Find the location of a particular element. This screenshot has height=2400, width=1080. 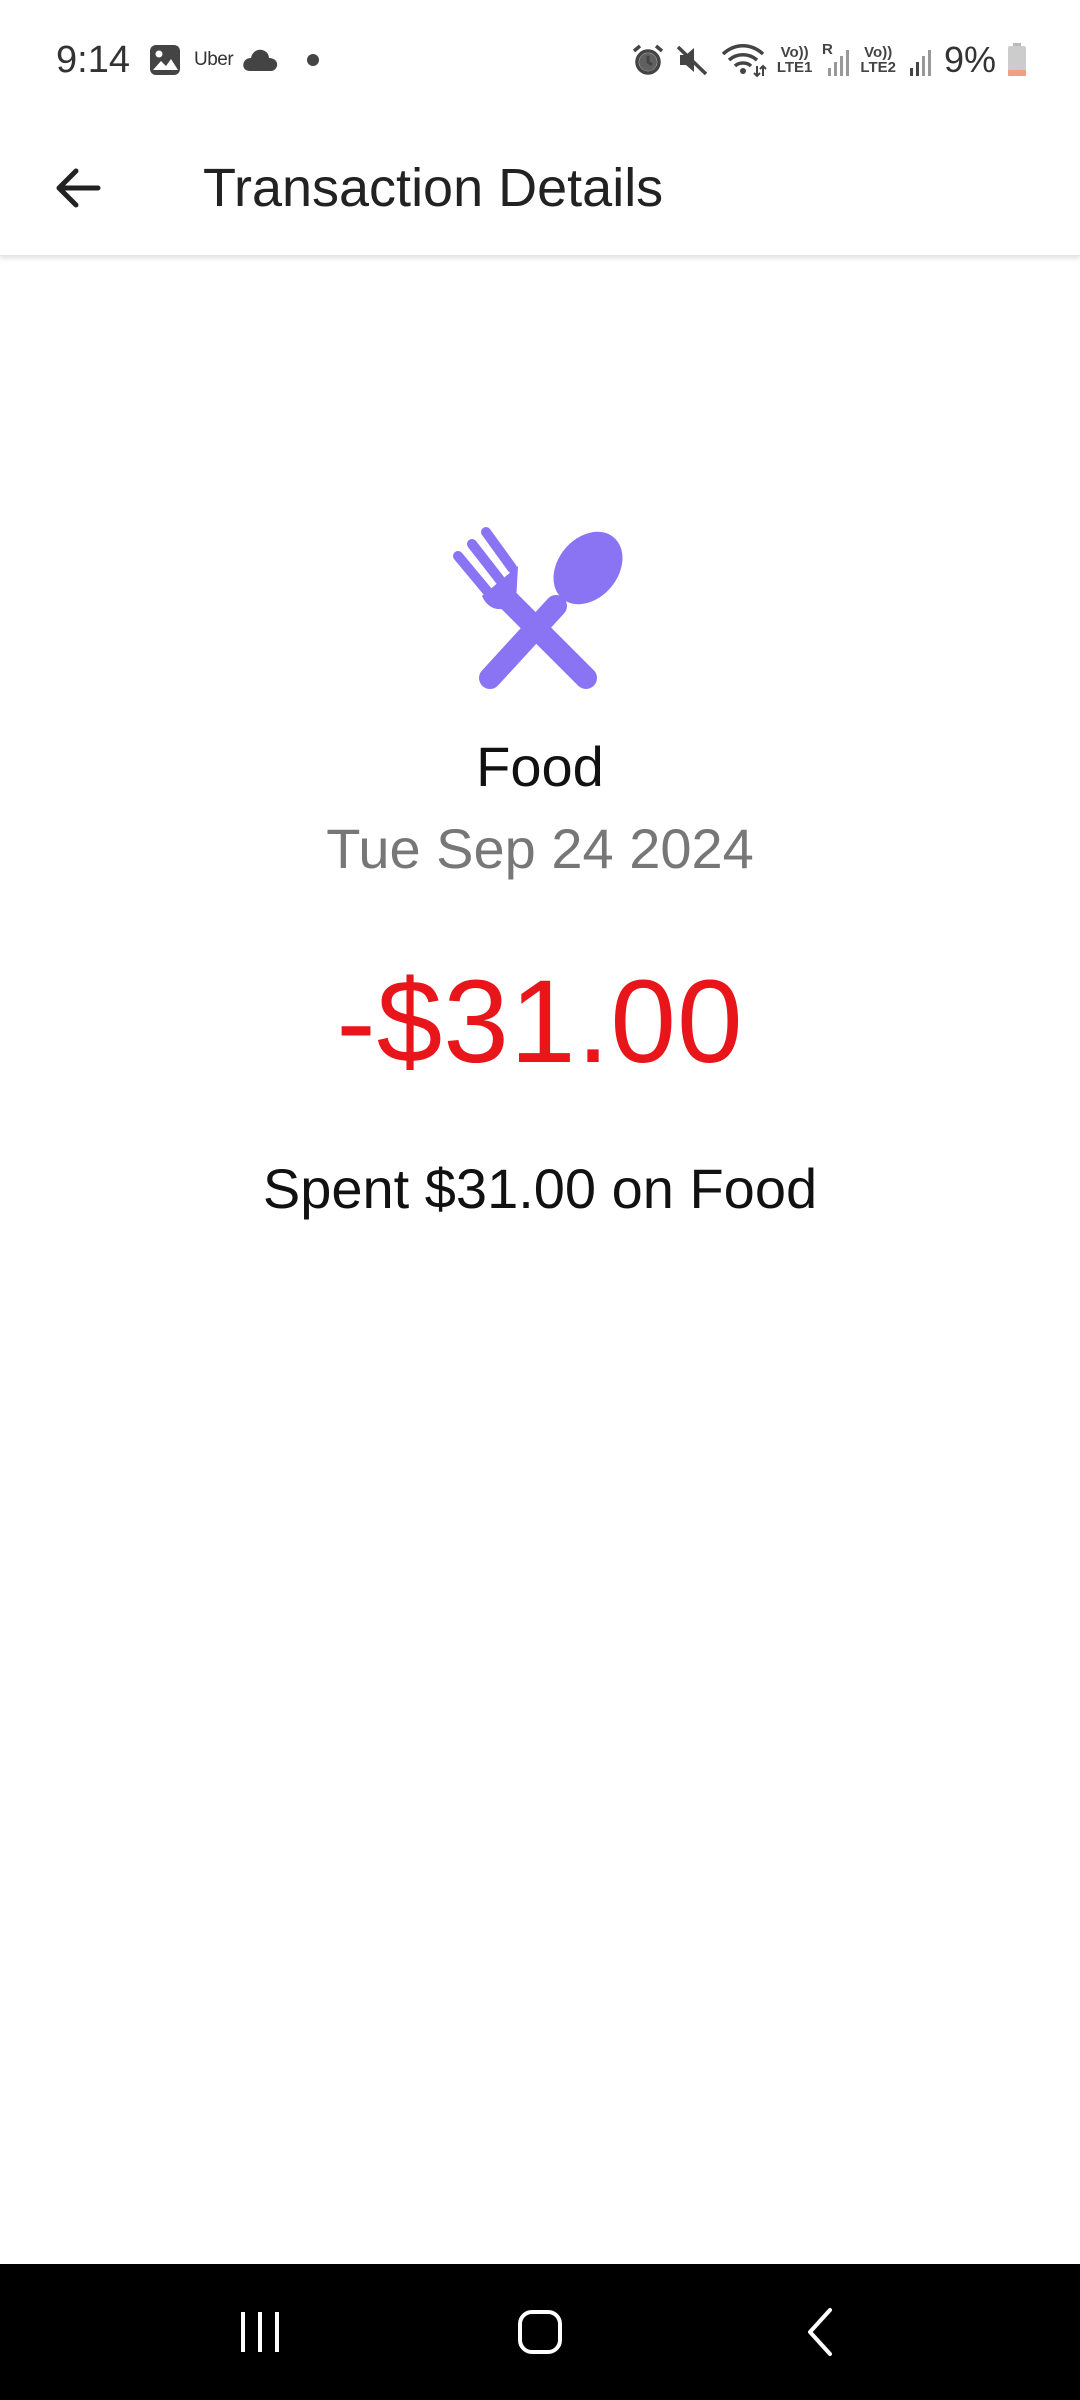

system-nav-bar is located at coordinates (540, 2332).